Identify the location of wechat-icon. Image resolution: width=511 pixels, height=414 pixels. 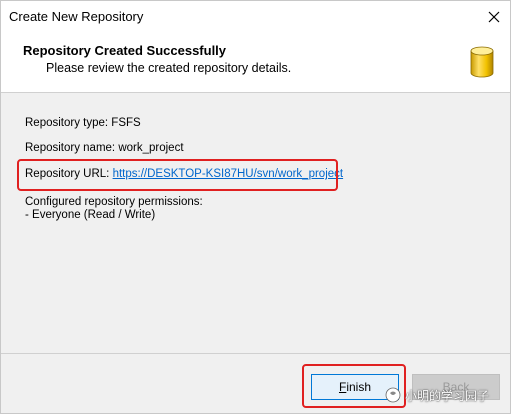
(393, 395).